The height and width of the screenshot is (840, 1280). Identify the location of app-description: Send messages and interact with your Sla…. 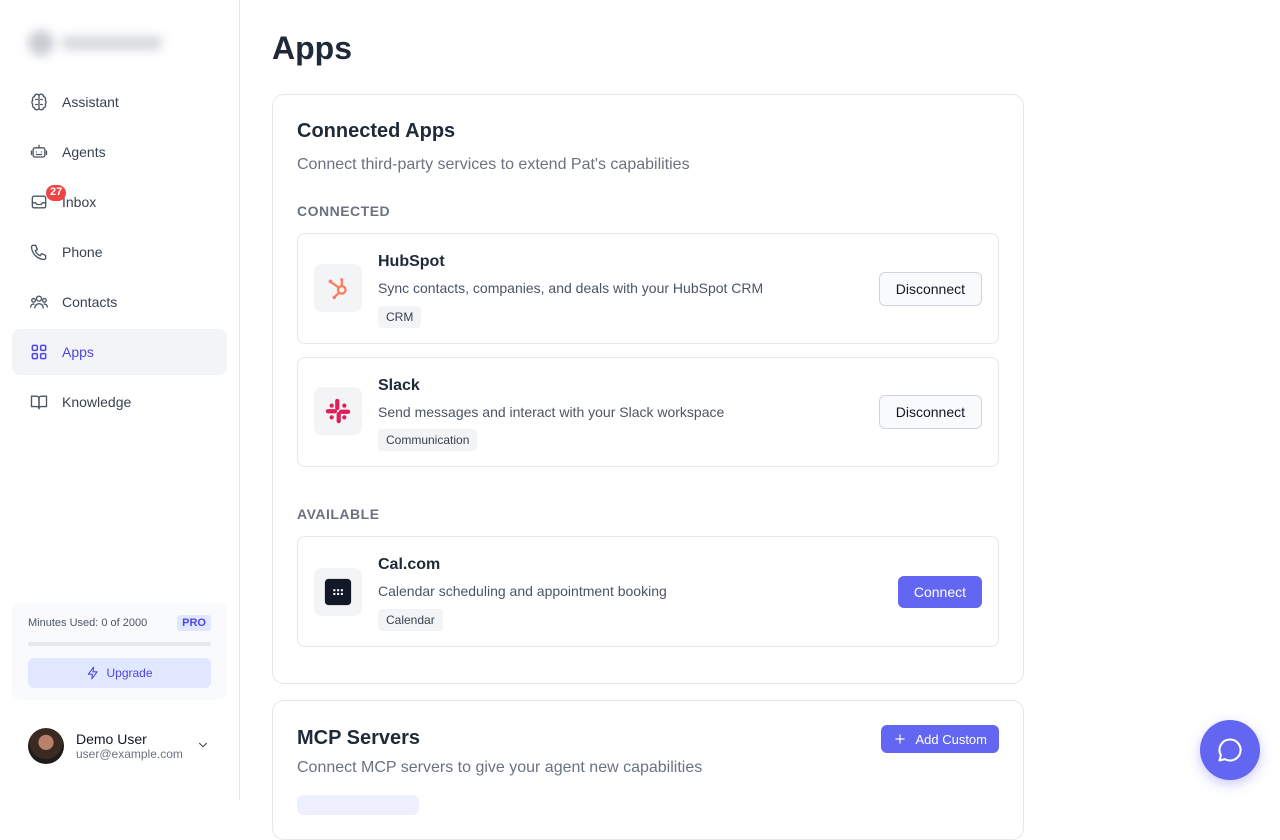
(551, 412).